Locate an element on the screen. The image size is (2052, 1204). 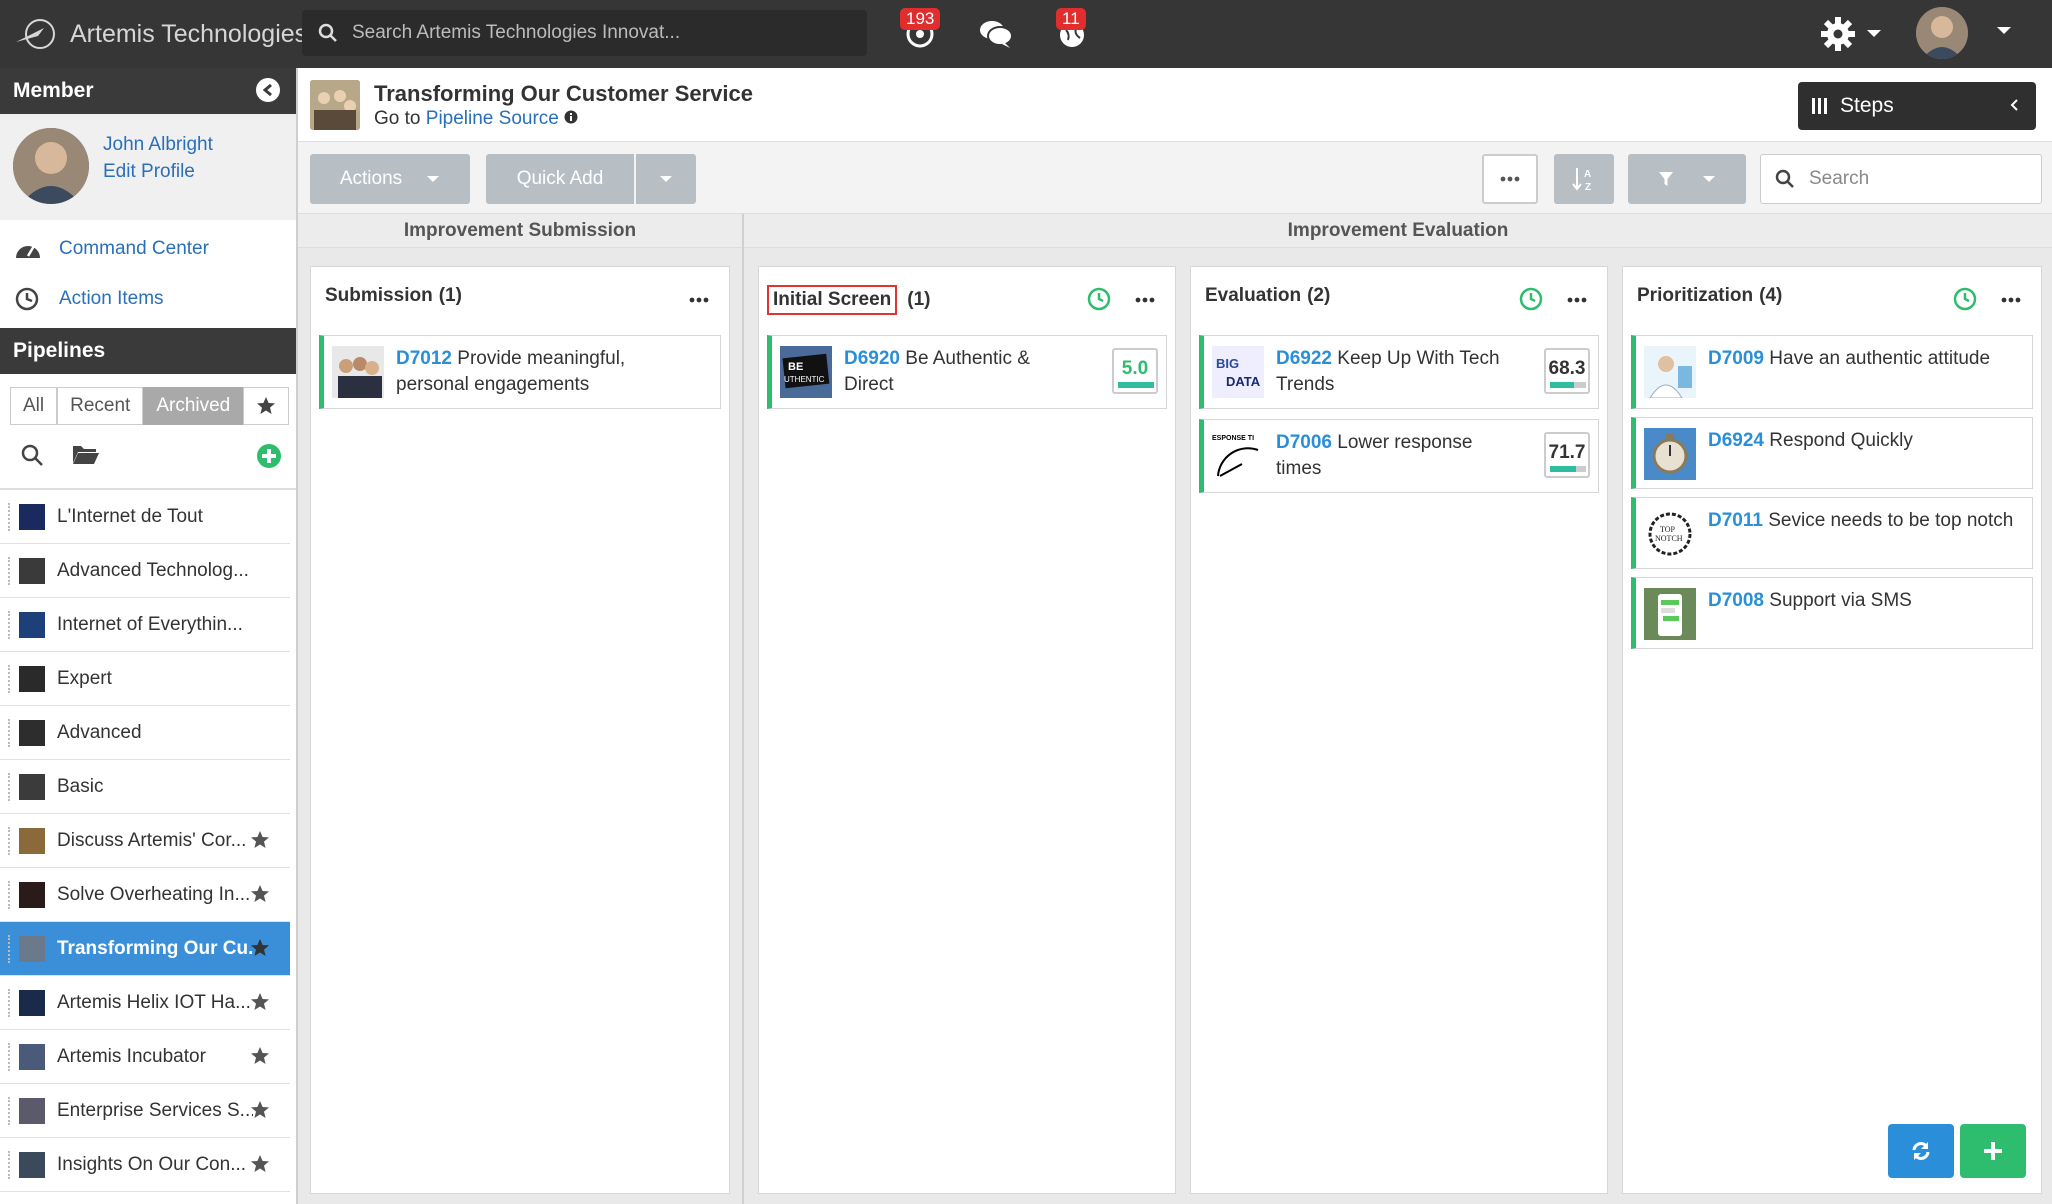
notifications-button: 193 is located at coordinates (920, 31).